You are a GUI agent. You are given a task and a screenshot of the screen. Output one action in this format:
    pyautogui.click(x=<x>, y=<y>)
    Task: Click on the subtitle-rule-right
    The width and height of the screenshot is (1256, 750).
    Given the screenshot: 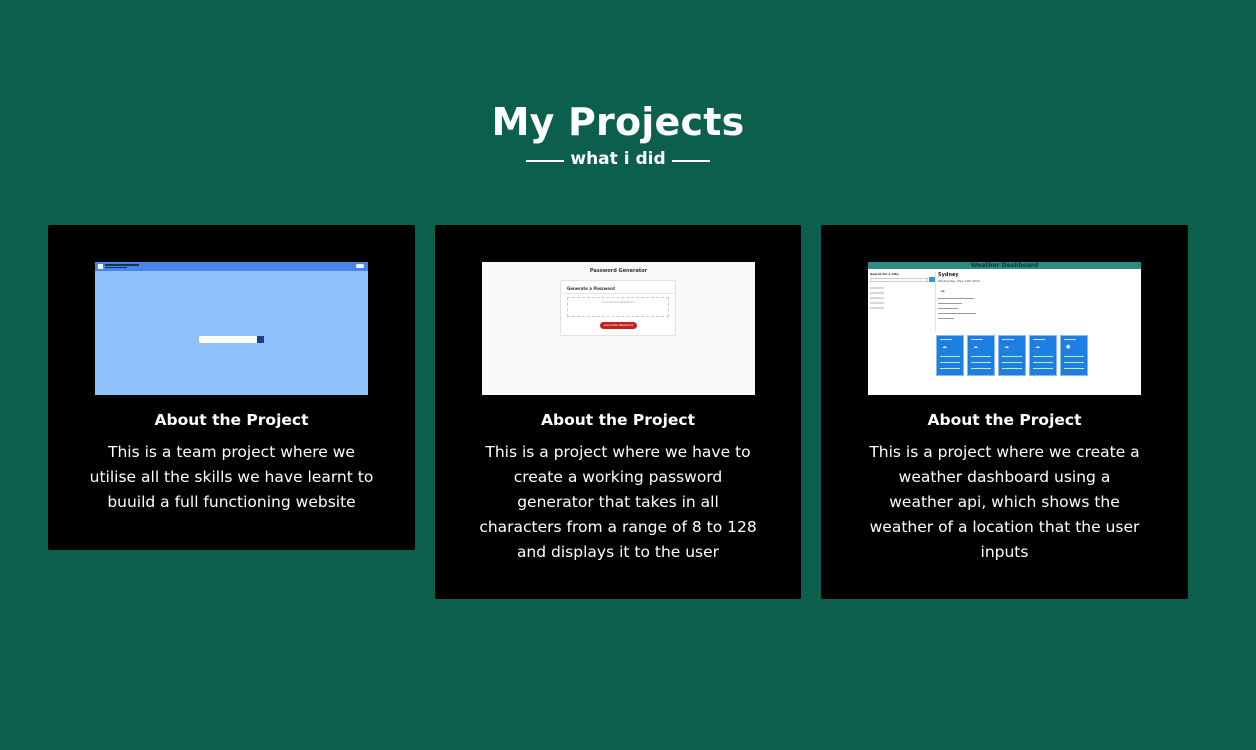 What is the action you would take?
    pyautogui.click(x=690, y=160)
    